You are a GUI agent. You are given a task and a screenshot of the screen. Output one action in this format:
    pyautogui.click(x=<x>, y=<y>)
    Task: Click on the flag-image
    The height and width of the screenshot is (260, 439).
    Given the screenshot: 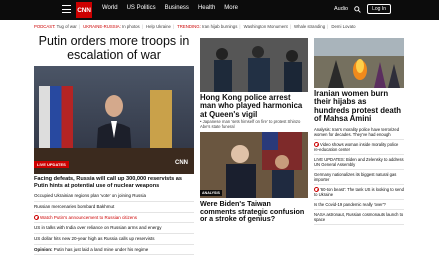 What is the action you would take?
    pyautogui.click(x=56, y=121)
    